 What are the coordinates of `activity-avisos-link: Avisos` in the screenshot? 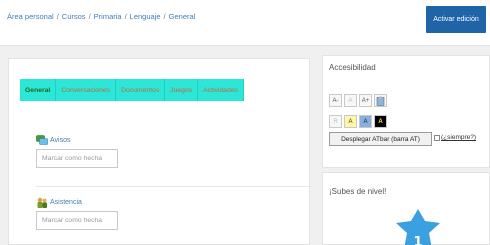 It's located at (60, 140).